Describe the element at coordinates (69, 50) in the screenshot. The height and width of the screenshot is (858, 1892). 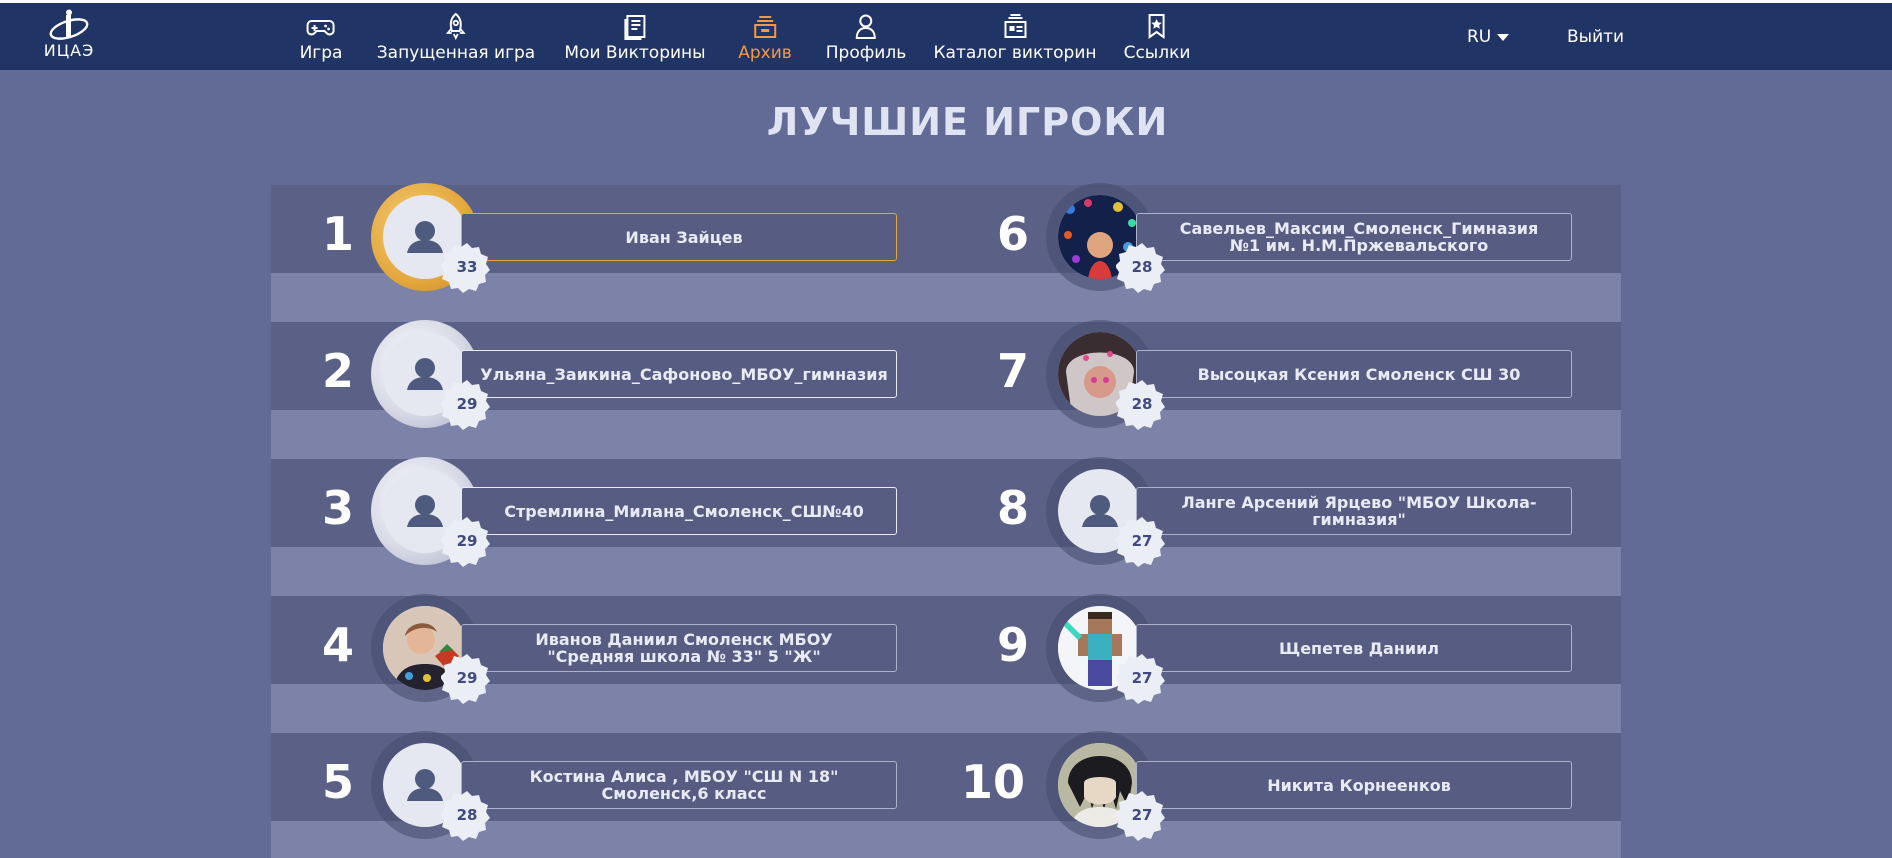
I see `logo-text: ИЦАЭ` at that location.